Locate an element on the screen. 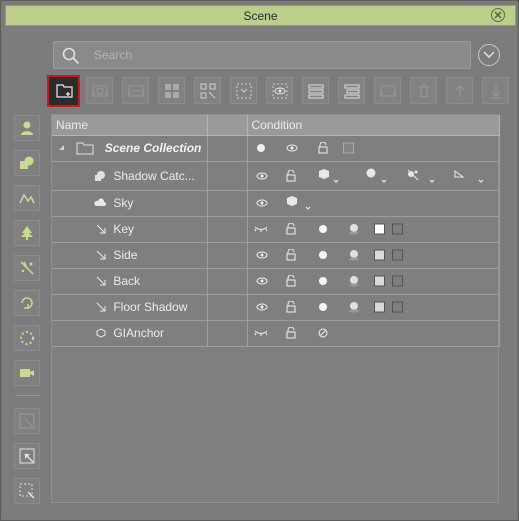 The image size is (519, 521). camera-view-button is located at coordinates (99, 90).